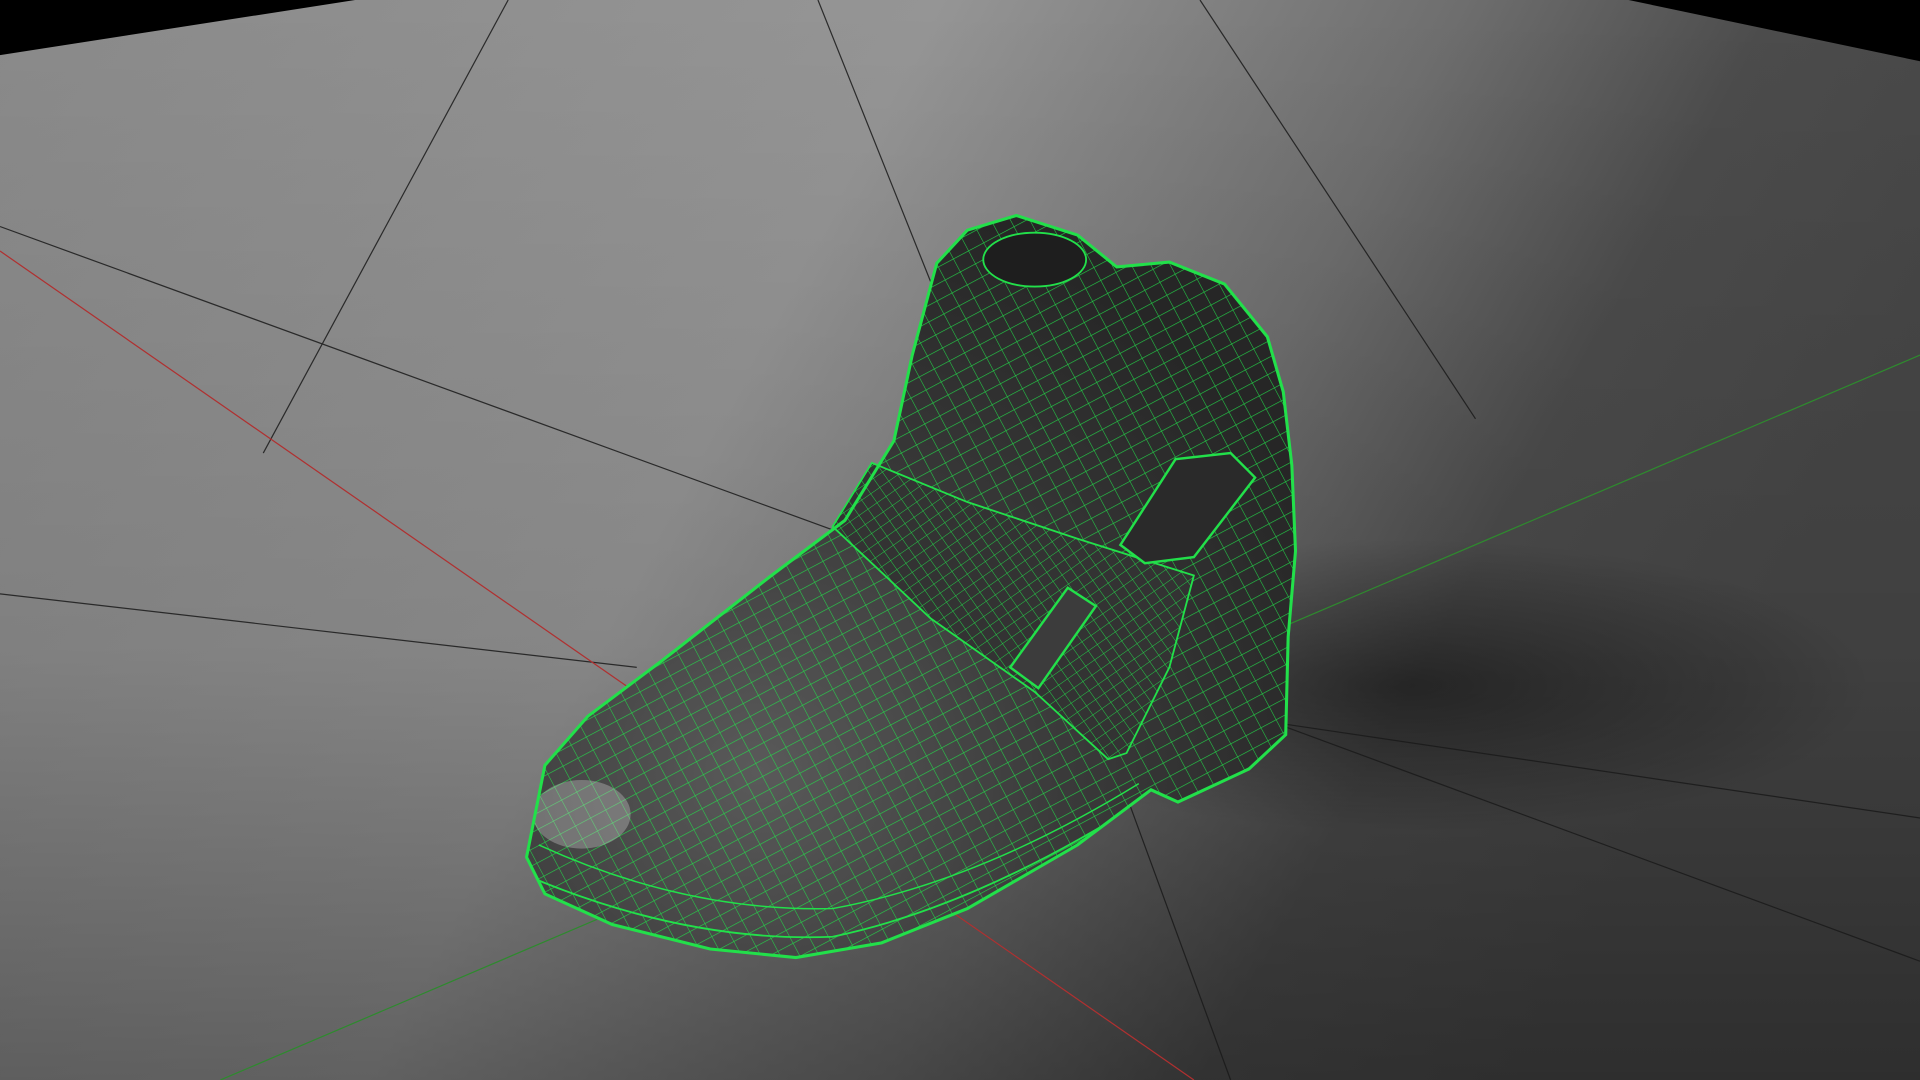 Image resolution: width=1920 pixels, height=1080 pixels. I want to click on shoe-collar-opening, so click(1035, 259).